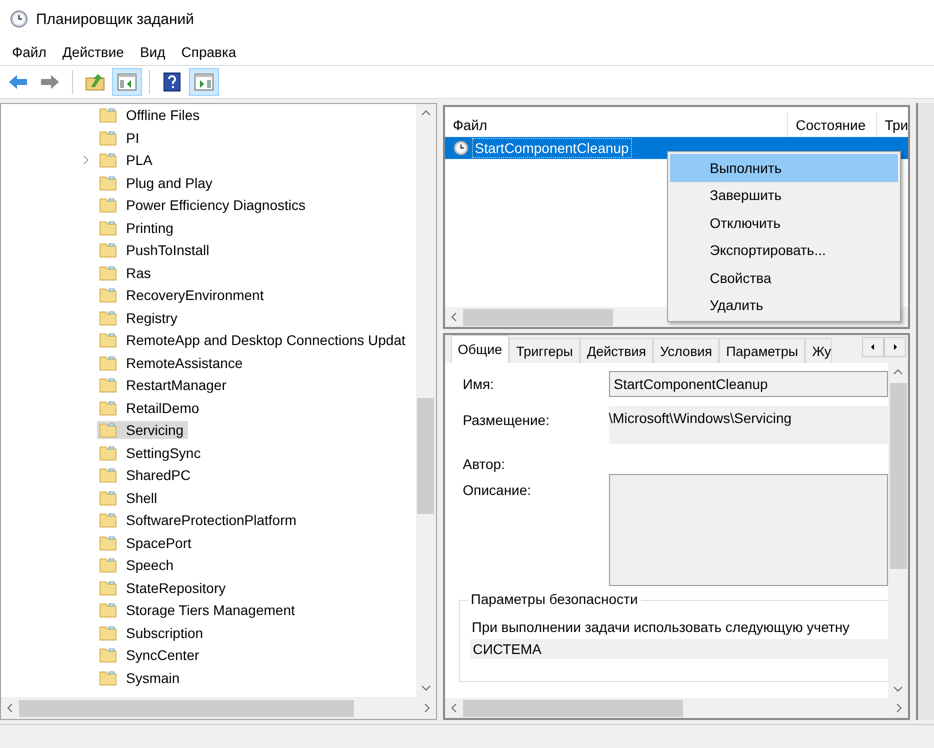 The image size is (934, 748). I want to click on tab: Условия, so click(686, 350).